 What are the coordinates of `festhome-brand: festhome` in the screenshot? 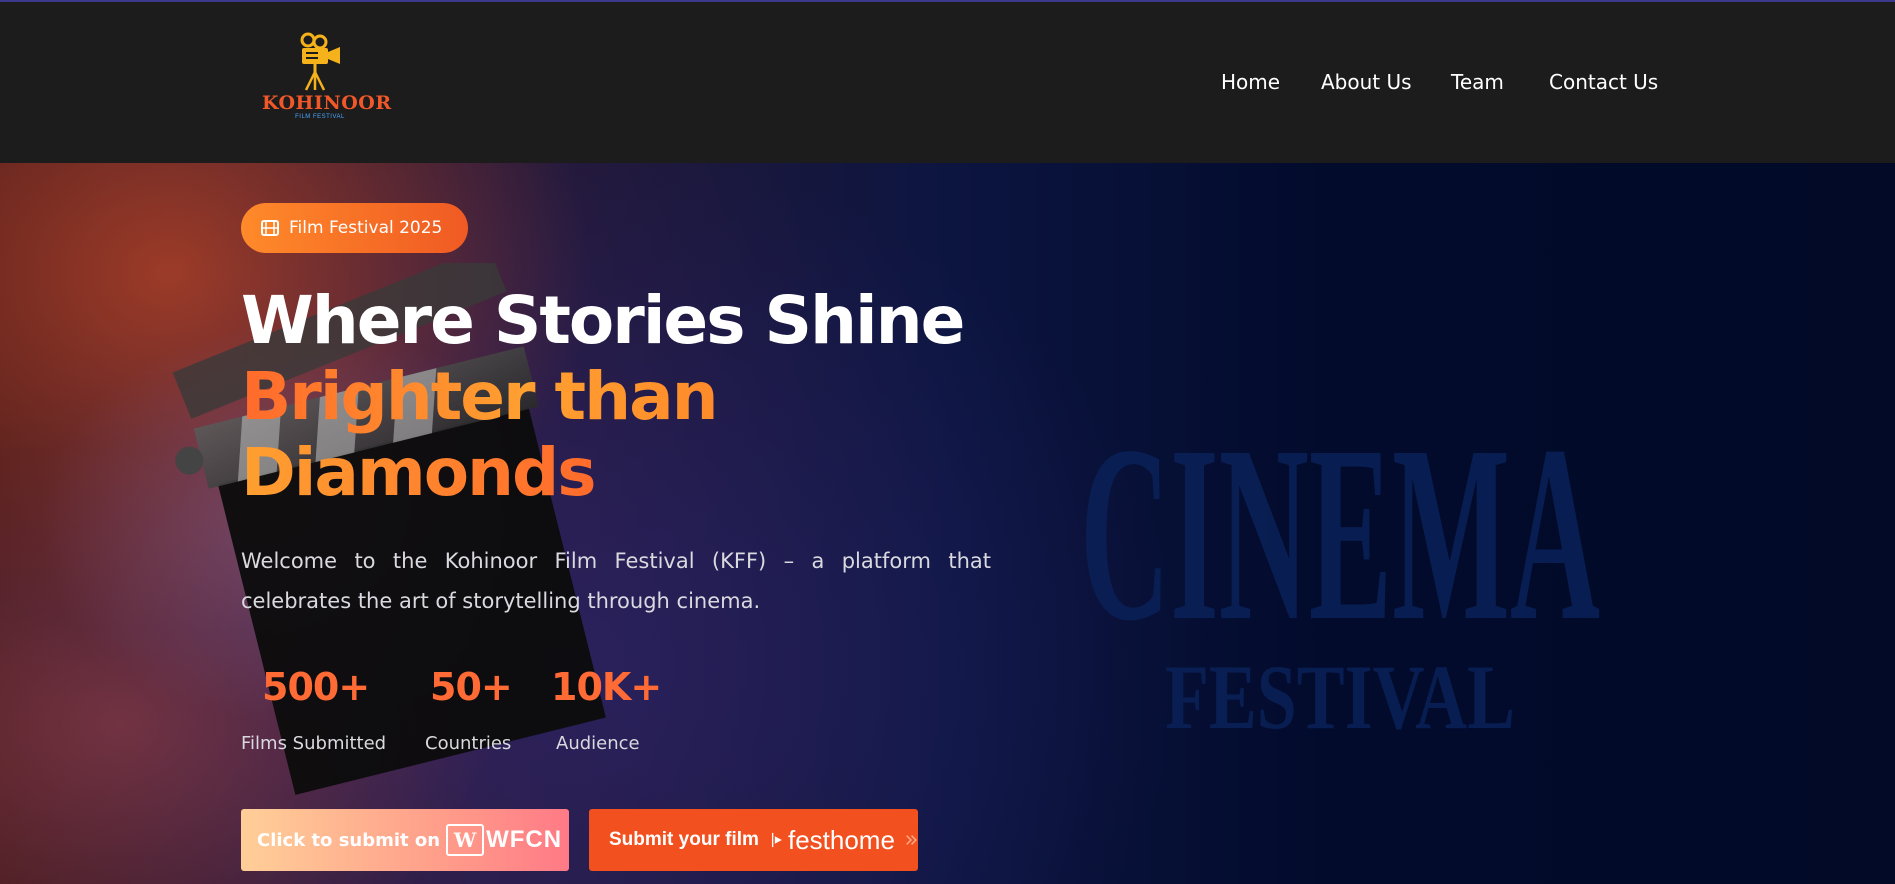 It's located at (841, 839).